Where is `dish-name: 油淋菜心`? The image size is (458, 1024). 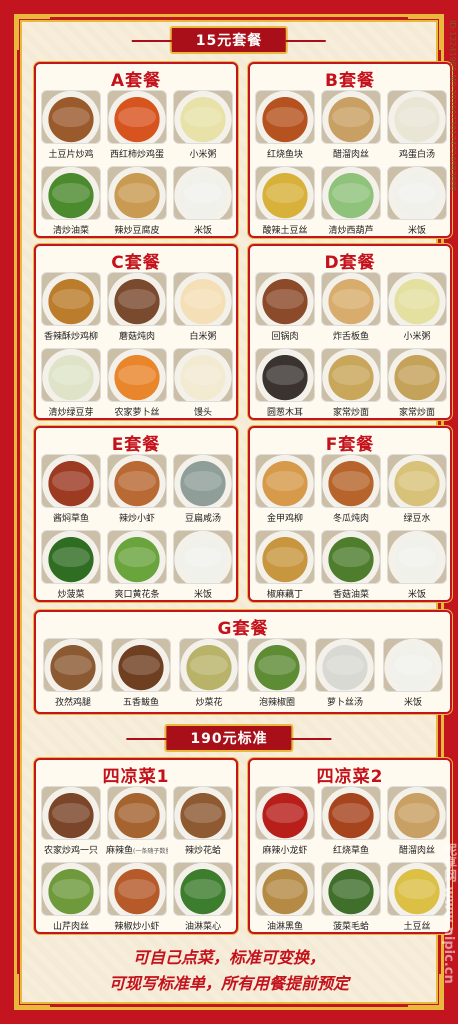 dish-name: 油淋菜心 is located at coordinates (203, 925).